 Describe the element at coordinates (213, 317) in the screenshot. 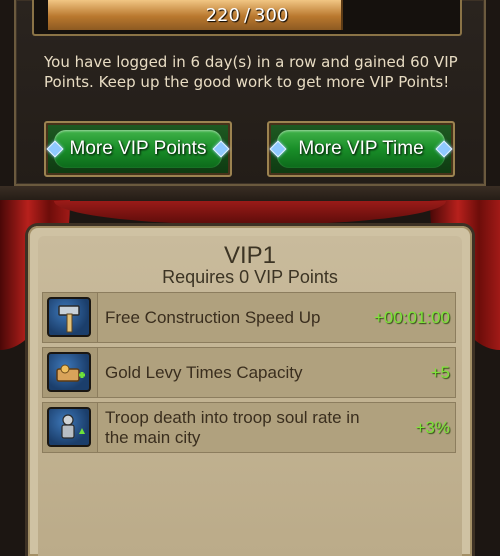

I see `perk-name: Free Construction Speed Up` at that location.